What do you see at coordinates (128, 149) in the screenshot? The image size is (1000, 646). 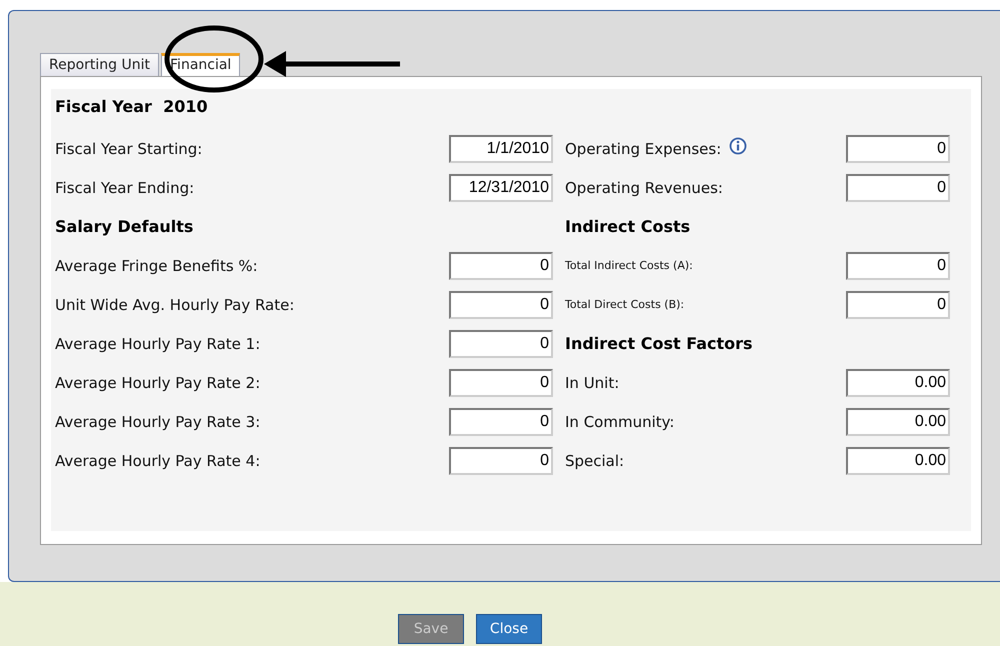 I see `field-label: Fiscal Year Starting:` at bounding box center [128, 149].